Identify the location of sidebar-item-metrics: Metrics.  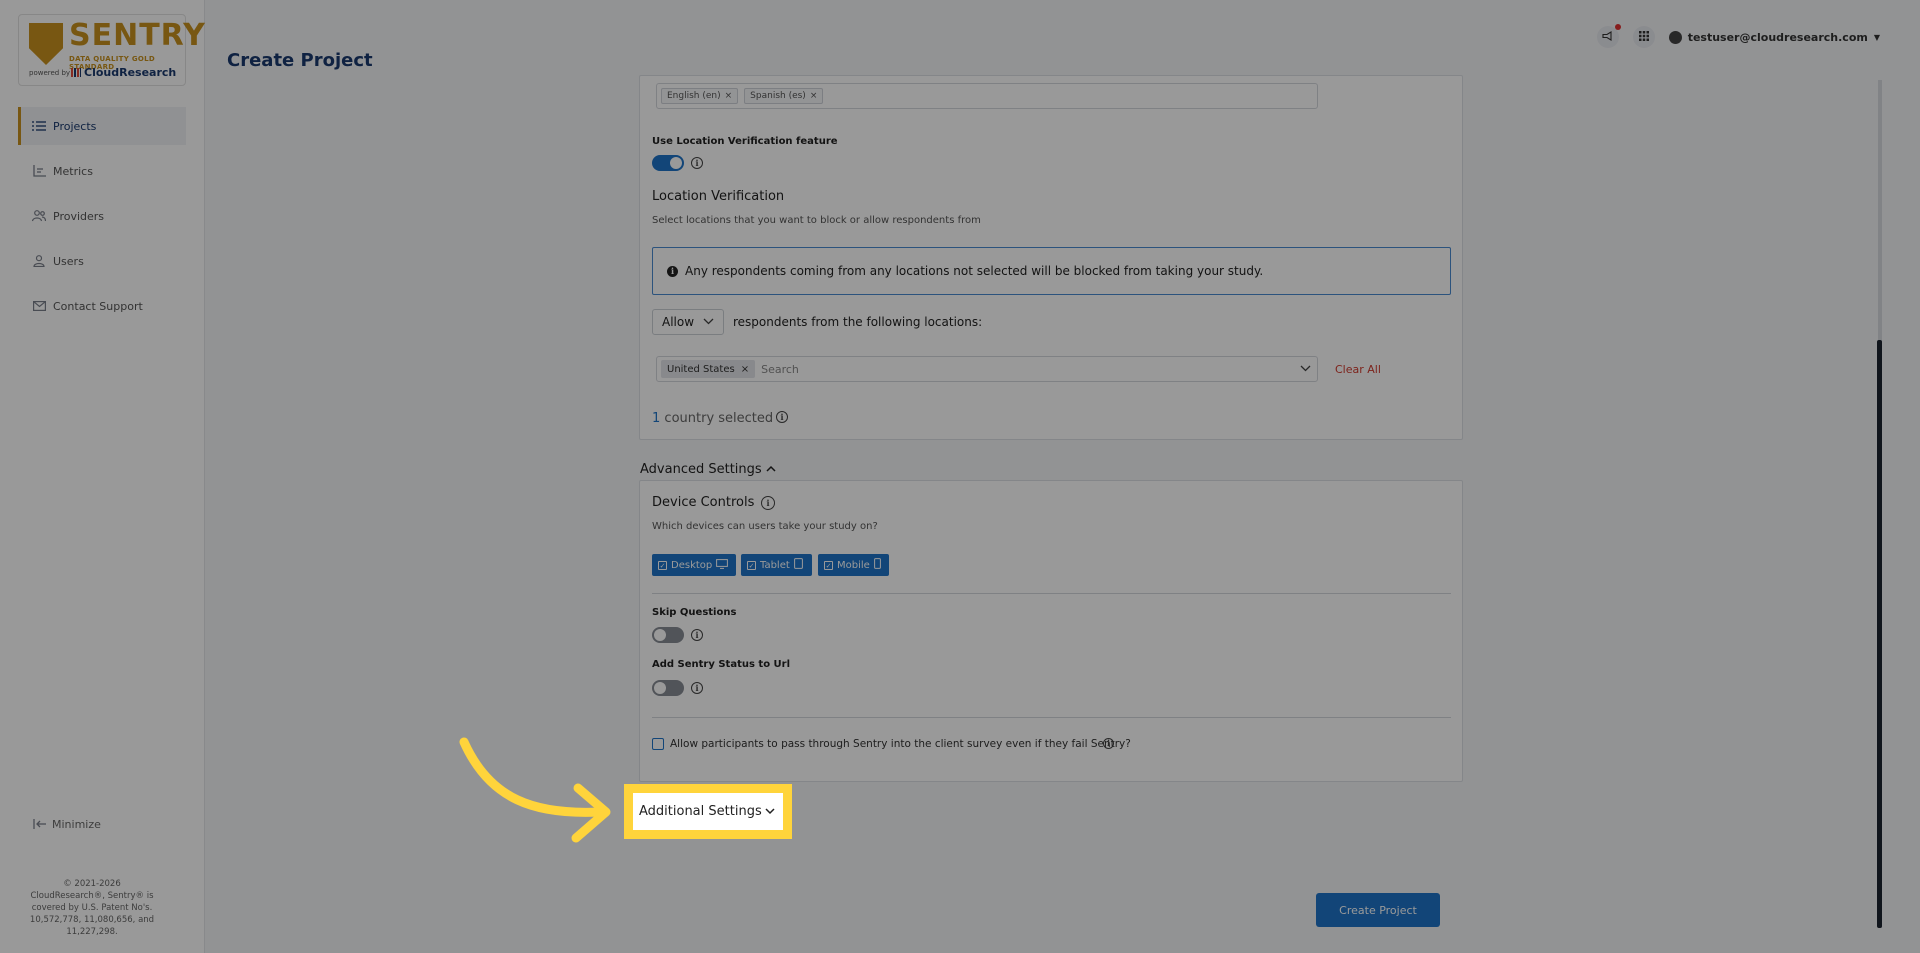
(102, 171).